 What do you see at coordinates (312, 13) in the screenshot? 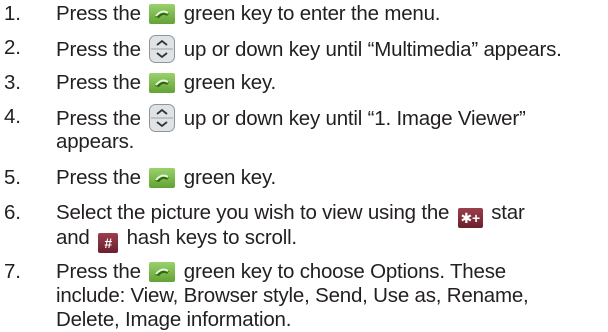
I see `step-text: green key to enter the menu.` at bounding box center [312, 13].